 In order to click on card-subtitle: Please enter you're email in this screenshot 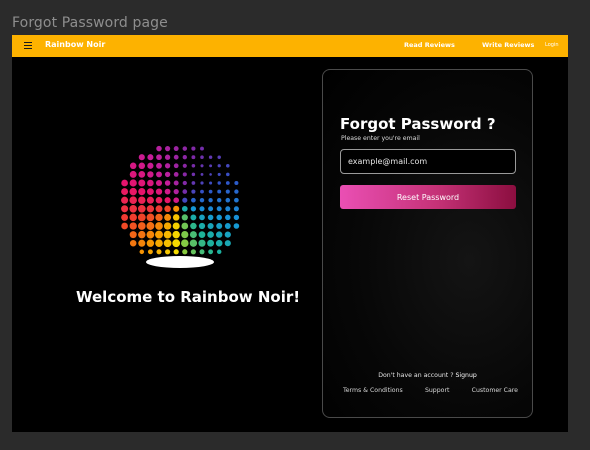, I will do `click(380, 138)`.